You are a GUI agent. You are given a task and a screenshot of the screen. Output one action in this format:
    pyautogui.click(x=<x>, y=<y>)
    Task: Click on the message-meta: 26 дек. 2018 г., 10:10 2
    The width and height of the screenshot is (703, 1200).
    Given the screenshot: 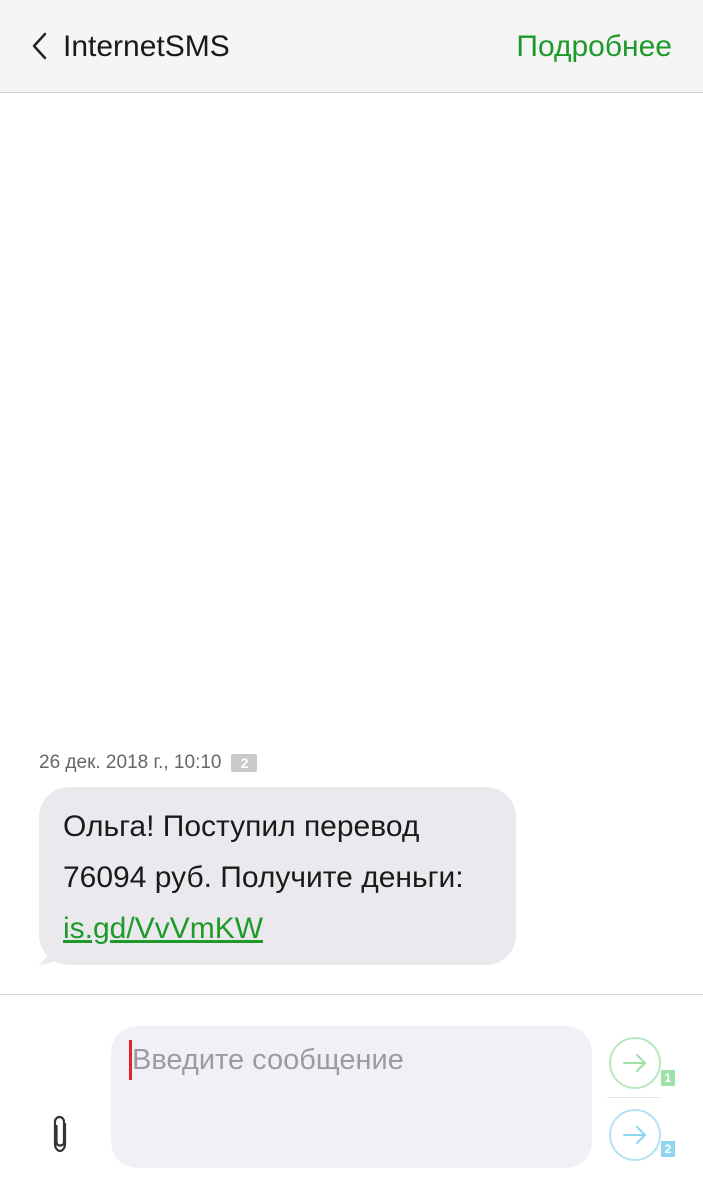 What is the action you would take?
    pyautogui.click(x=148, y=763)
    